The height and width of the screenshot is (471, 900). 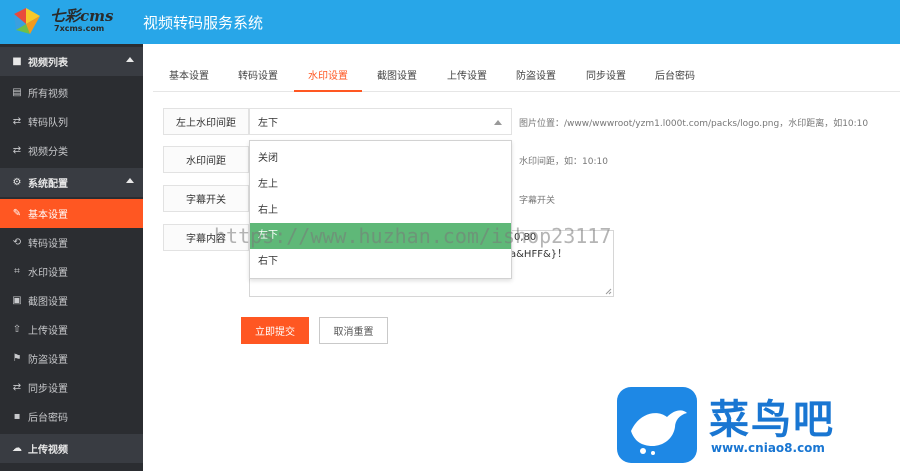 What do you see at coordinates (450, 22) in the screenshot?
I see `app-header: 七彩cms 7xcms.com 视频转码服务系统` at bounding box center [450, 22].